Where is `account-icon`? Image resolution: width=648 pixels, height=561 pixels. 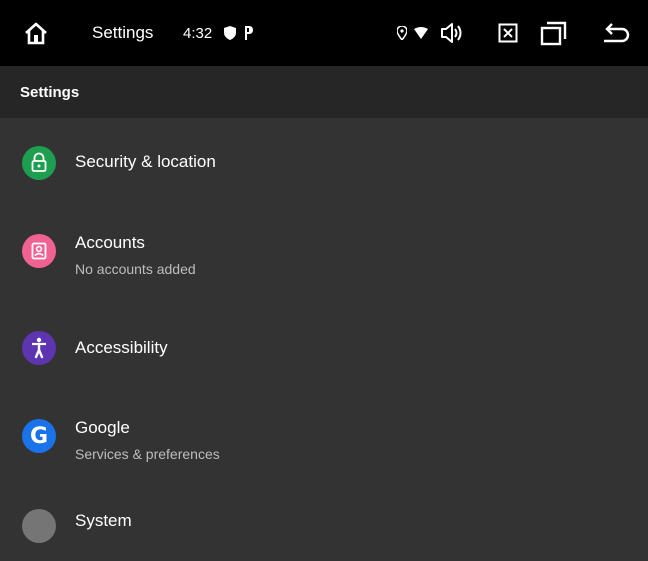
account-icon is located at coordinates (39, 251).